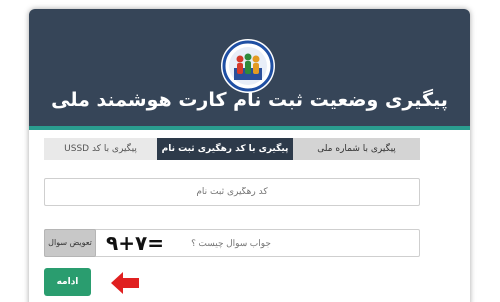  Describe the element at coordinates (232, 243) in the screenshot. I see `captcha-row: تعویض سوال ۹+۷=` at that location.